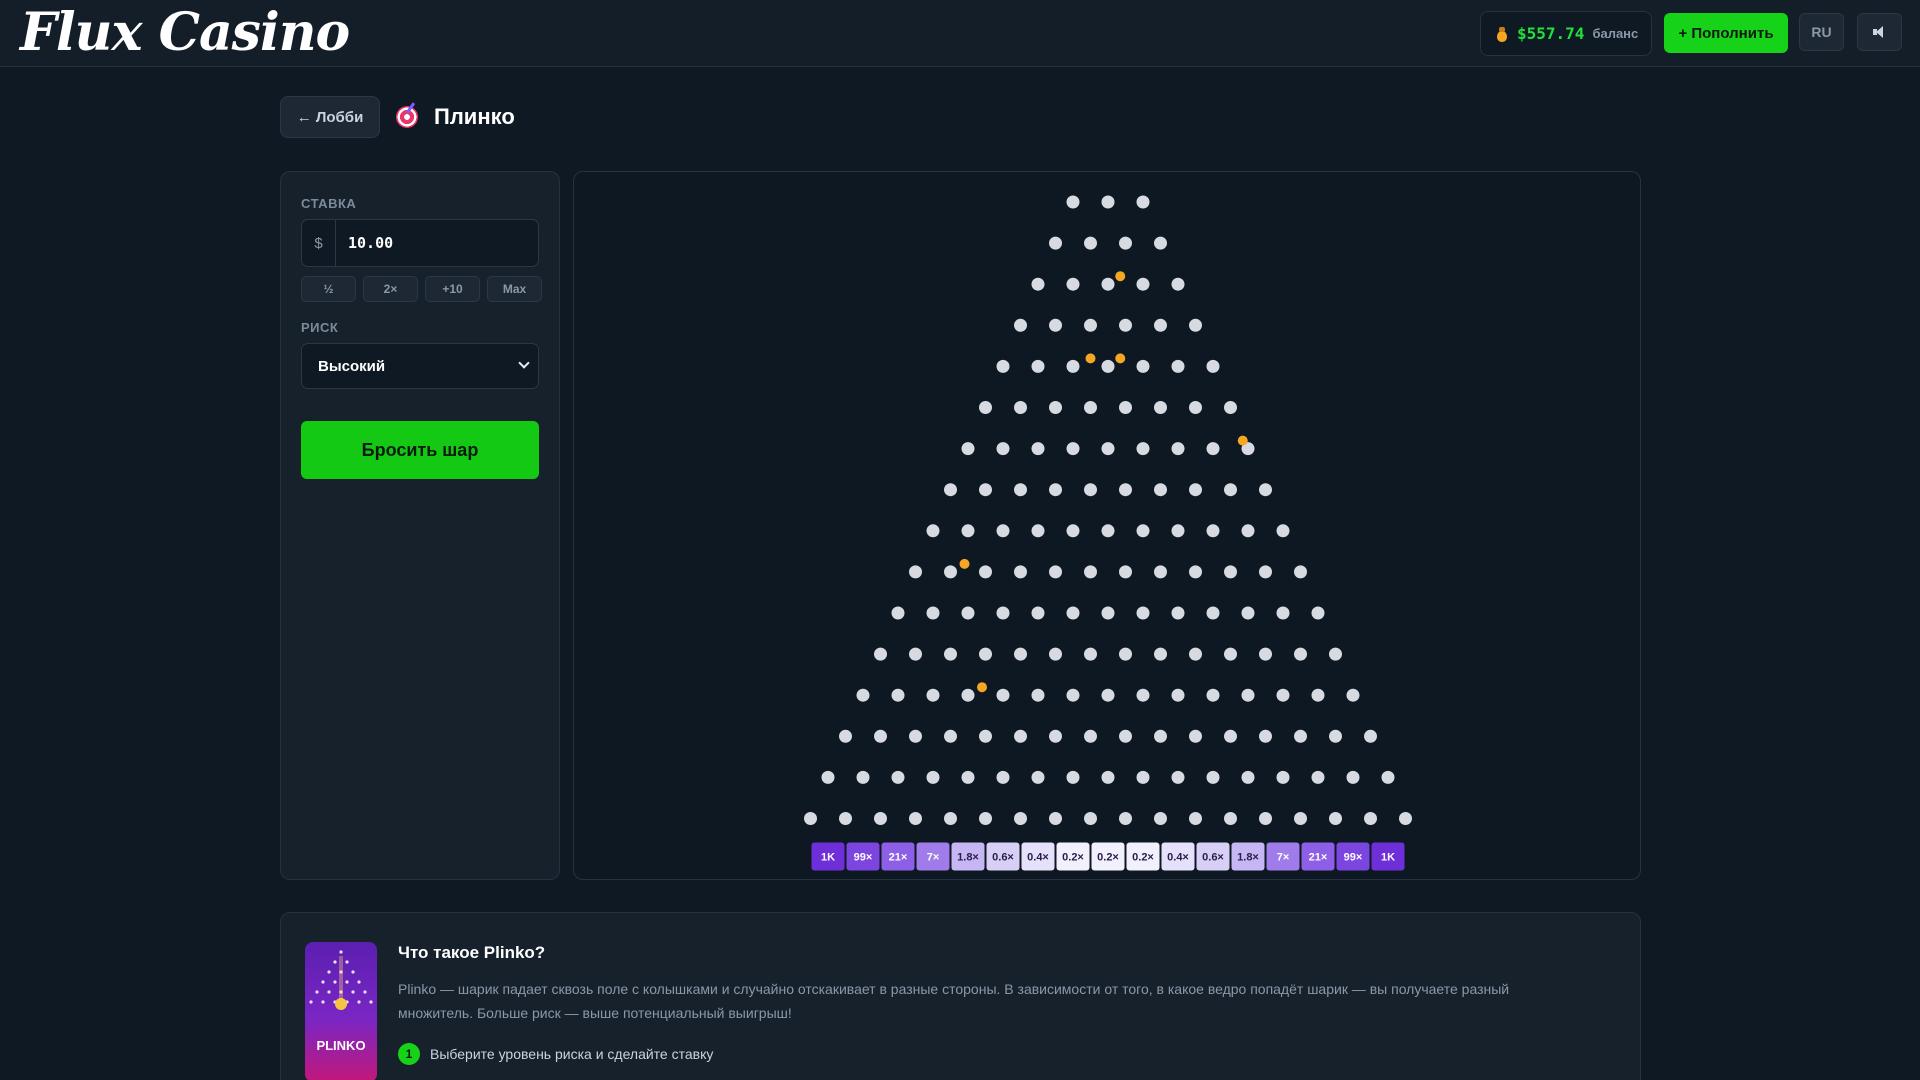  What do you see at coordinates (1551, 33) in the screenshot?
I see `balance-amount: $557.74` at bounding box center [1551, 33].